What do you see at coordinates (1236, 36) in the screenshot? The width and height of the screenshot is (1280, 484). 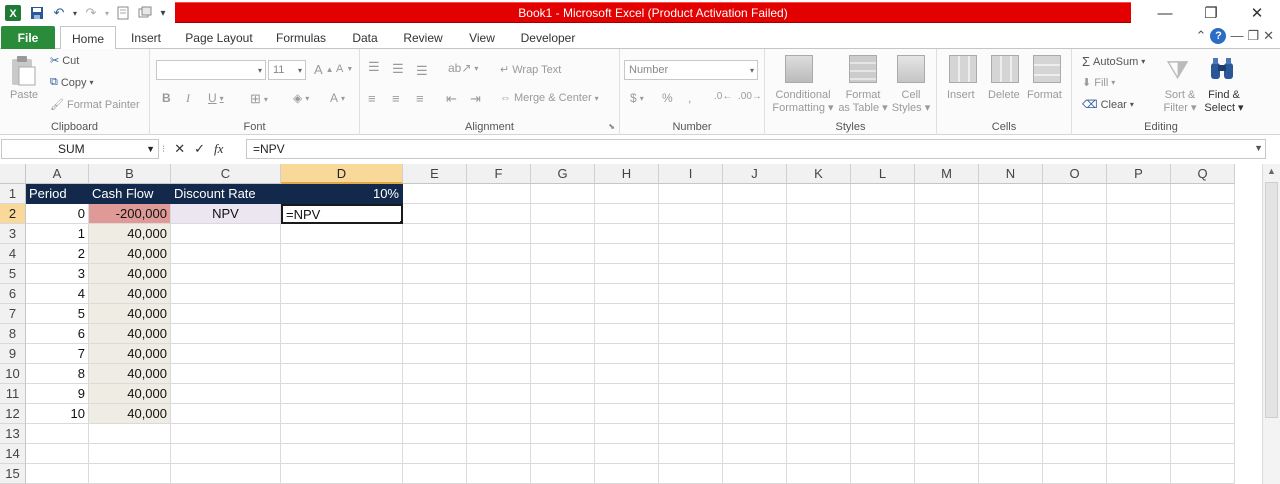 I see `workbook-minimize-icon: —` at bounding box center [1236, 36].